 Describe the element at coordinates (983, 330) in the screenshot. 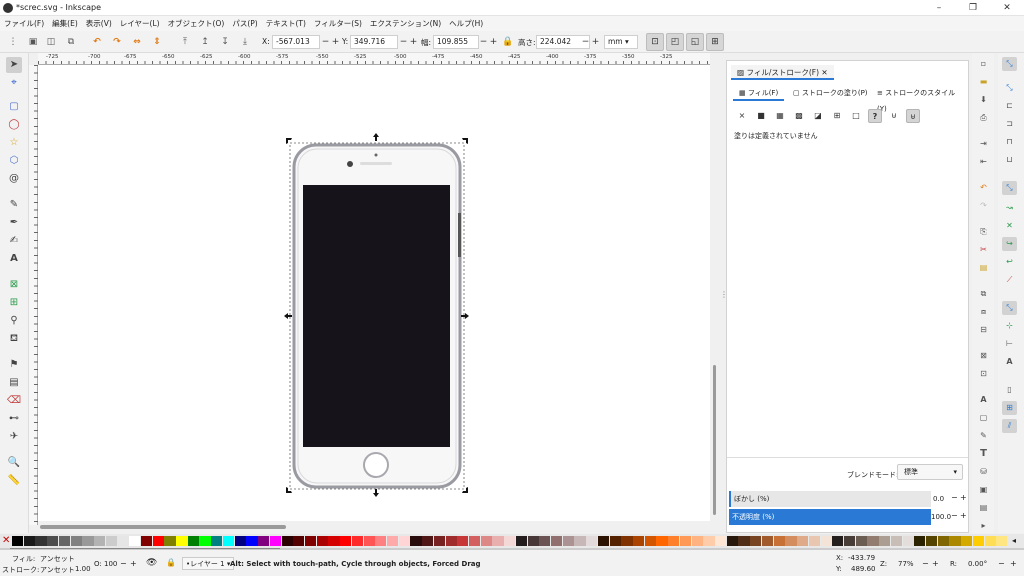

I see `unlink-clone-icon: ⊟` at that location.